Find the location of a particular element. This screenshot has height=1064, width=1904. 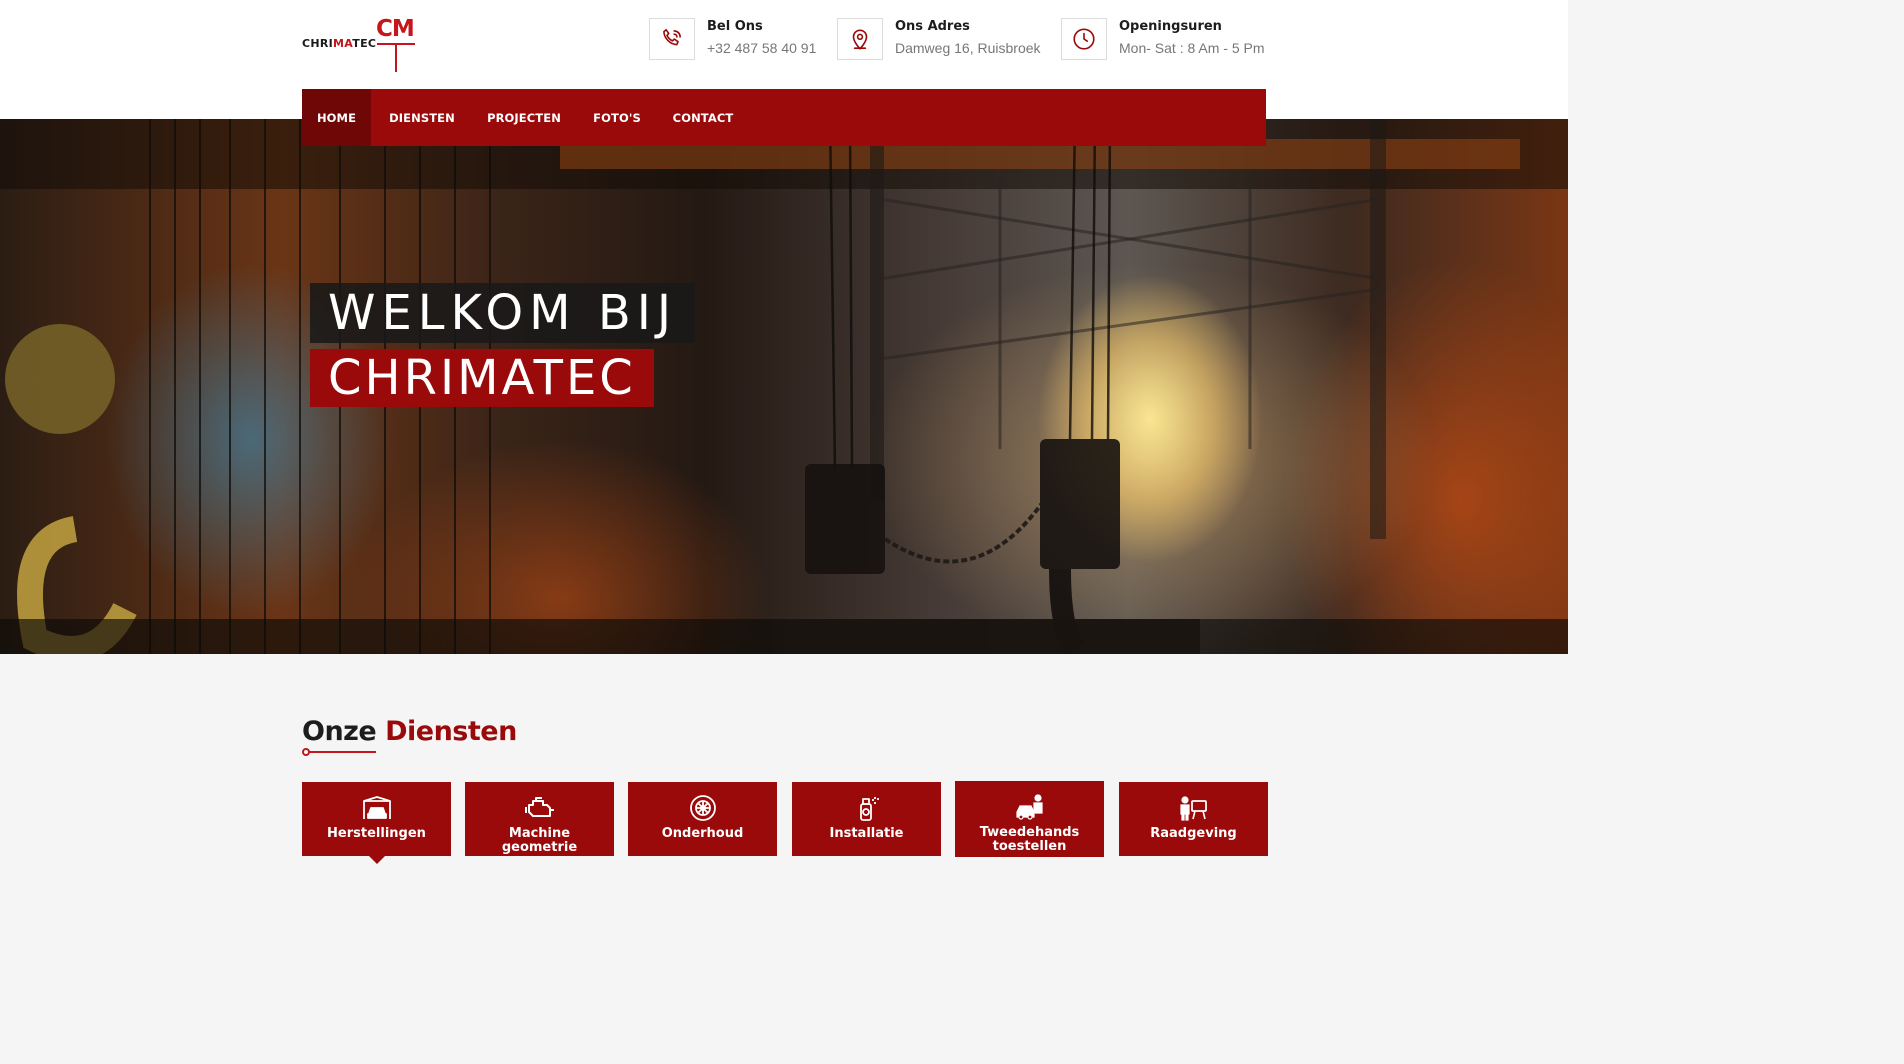

services-title-plain: Onze is located at coordinates (339, 731).